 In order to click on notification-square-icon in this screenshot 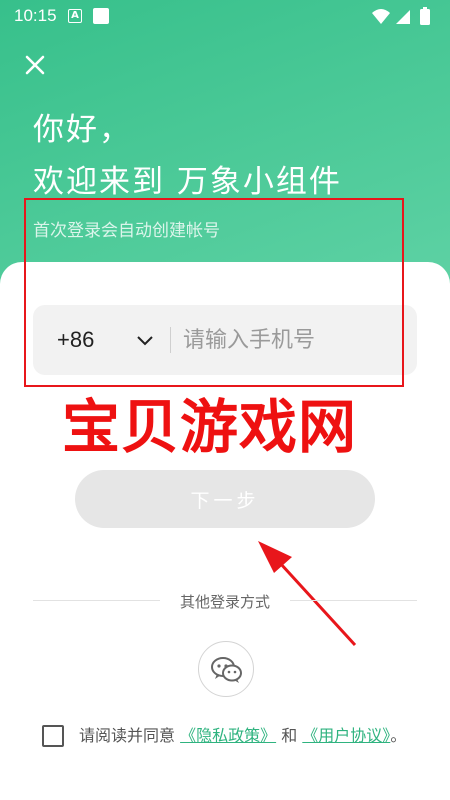, I will do `click(101, 16)`.